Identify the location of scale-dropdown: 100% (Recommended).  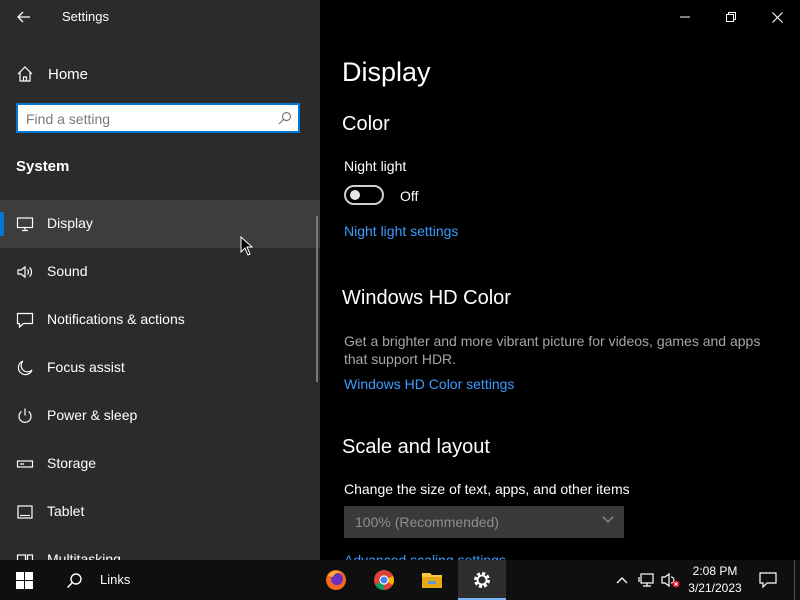
(484, 522).